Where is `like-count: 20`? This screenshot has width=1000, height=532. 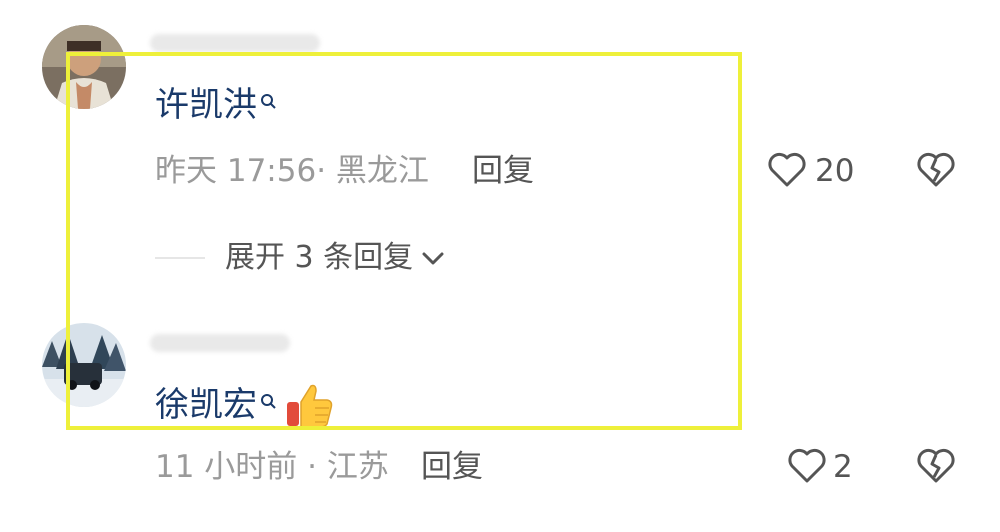 like-count: 20 is located at coordinates (835, 170).